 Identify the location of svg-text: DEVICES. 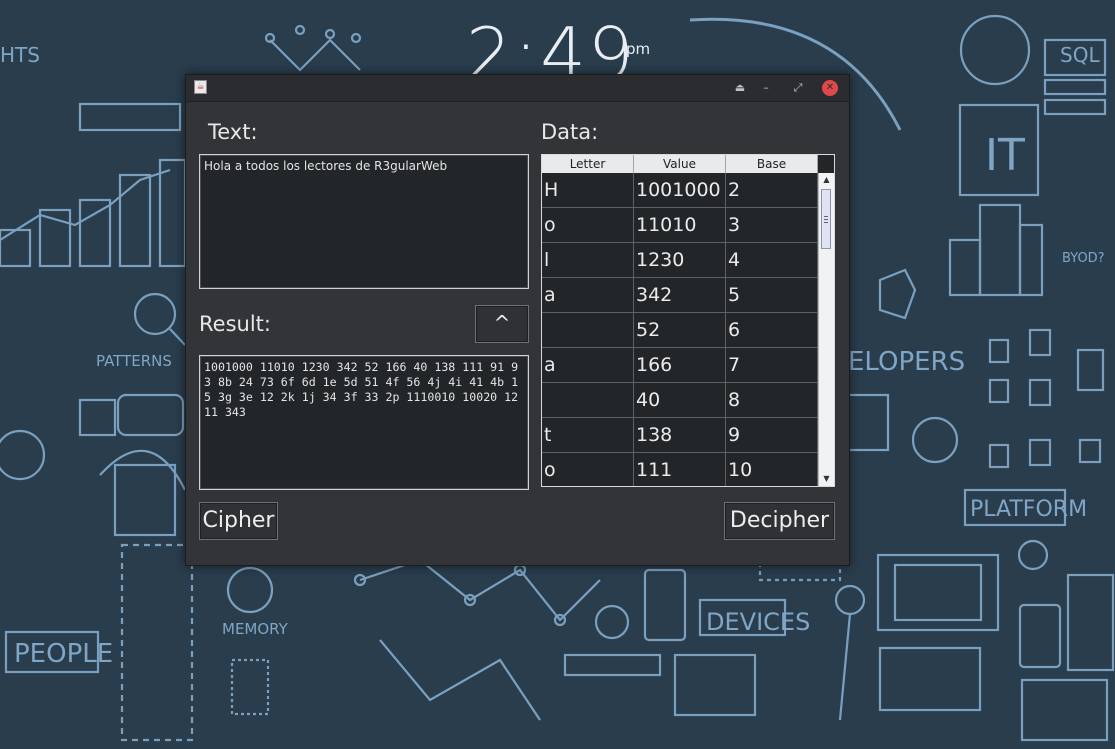
(758, 622).